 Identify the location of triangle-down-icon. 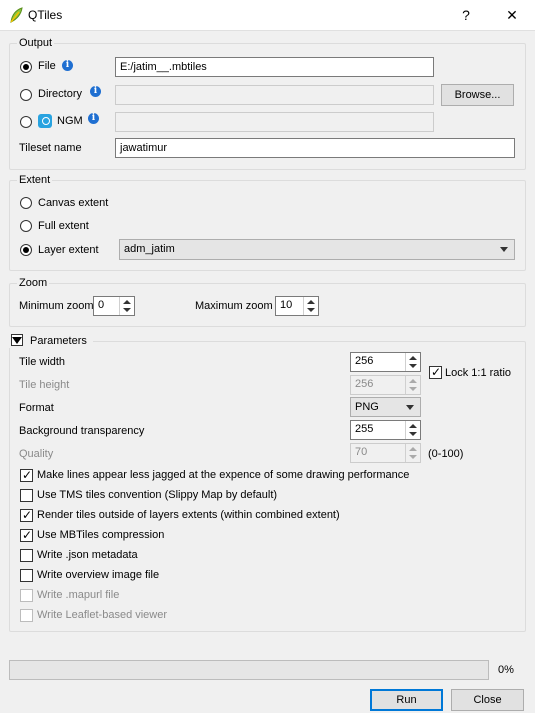
(17, 340).